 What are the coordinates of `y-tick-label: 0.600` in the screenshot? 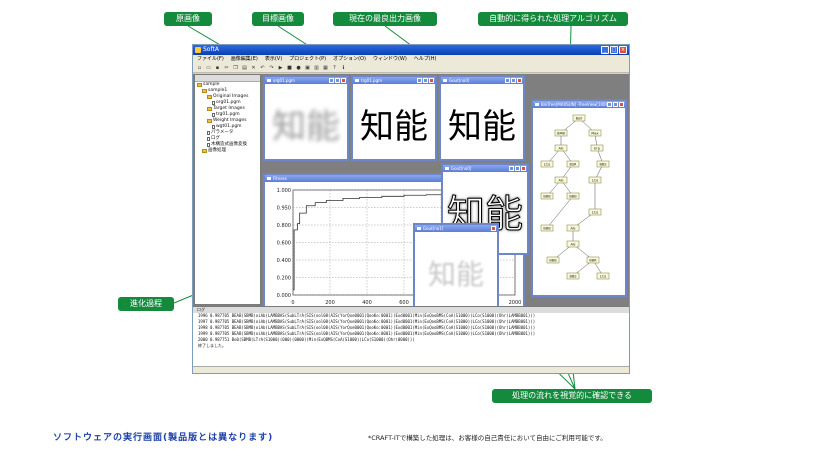 It's located at (284, 244).